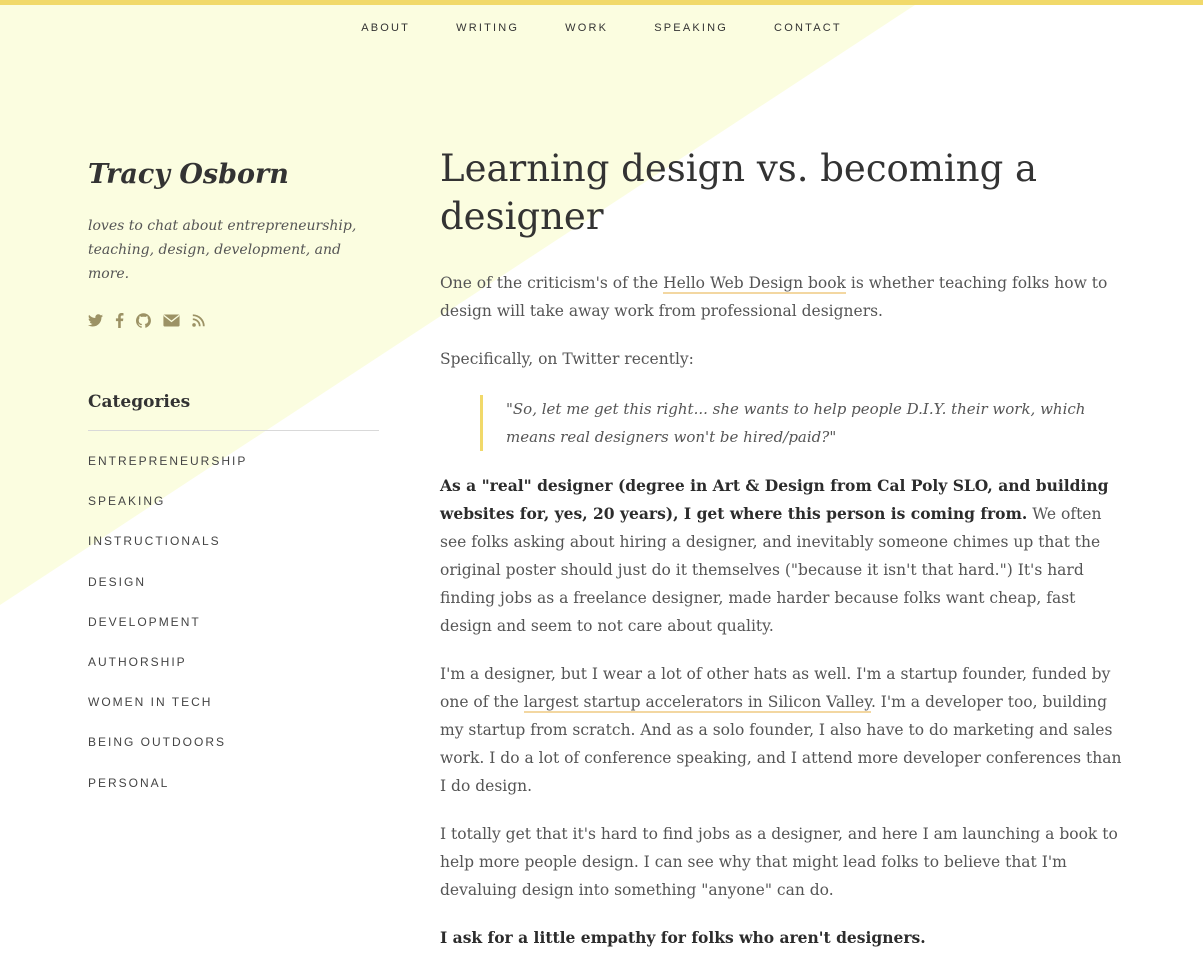  What do you see at coordinates (567, 359) in the screenshot?
I see `article-paragraph-2: Specifically, on Twitter recently:` at bounding box center [567, 359].